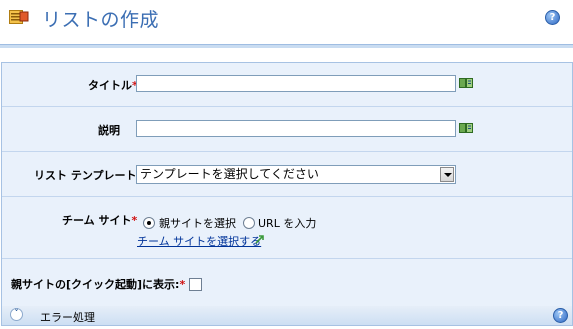 The height and width of the screenshot is (329, 573). I want to click on error-handling-label: エラー処理, so click(67, 317).